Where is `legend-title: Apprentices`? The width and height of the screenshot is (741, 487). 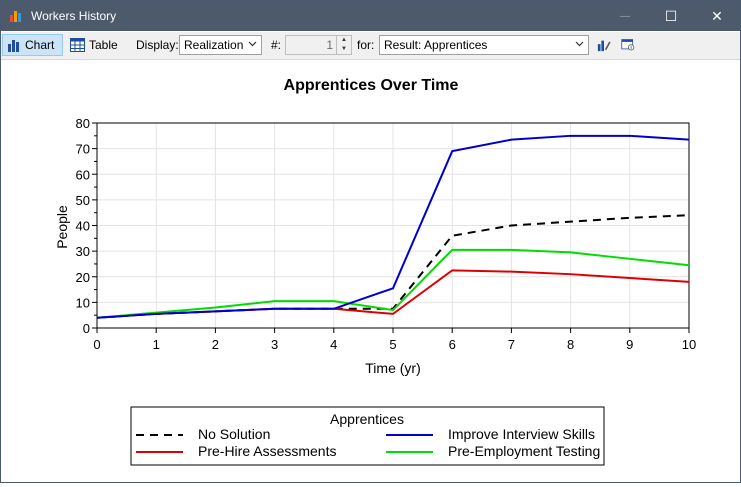 legend-title: Apprentices is located at coordinates (367, 419).